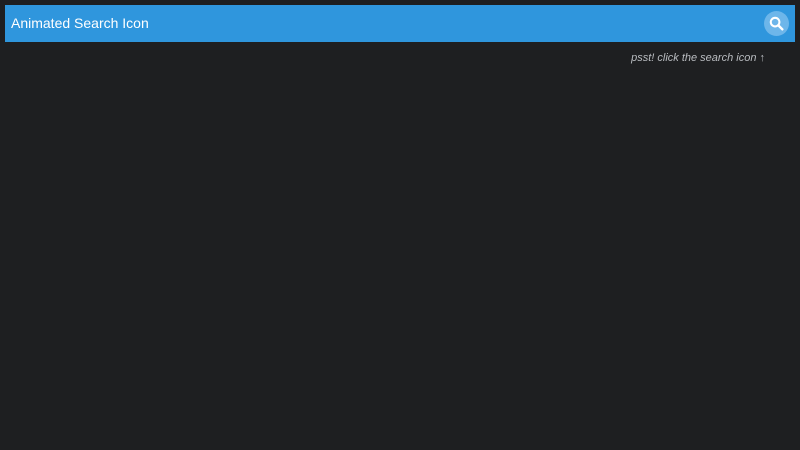 The height and width of the screenshot is (450, 800). I want to click on search-button, so click(776, 23).